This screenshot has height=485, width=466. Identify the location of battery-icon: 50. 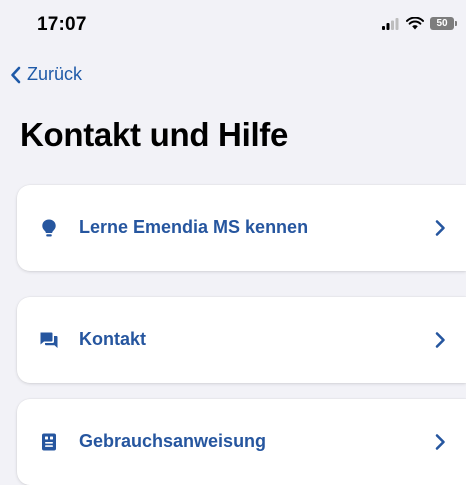
(443, 23).